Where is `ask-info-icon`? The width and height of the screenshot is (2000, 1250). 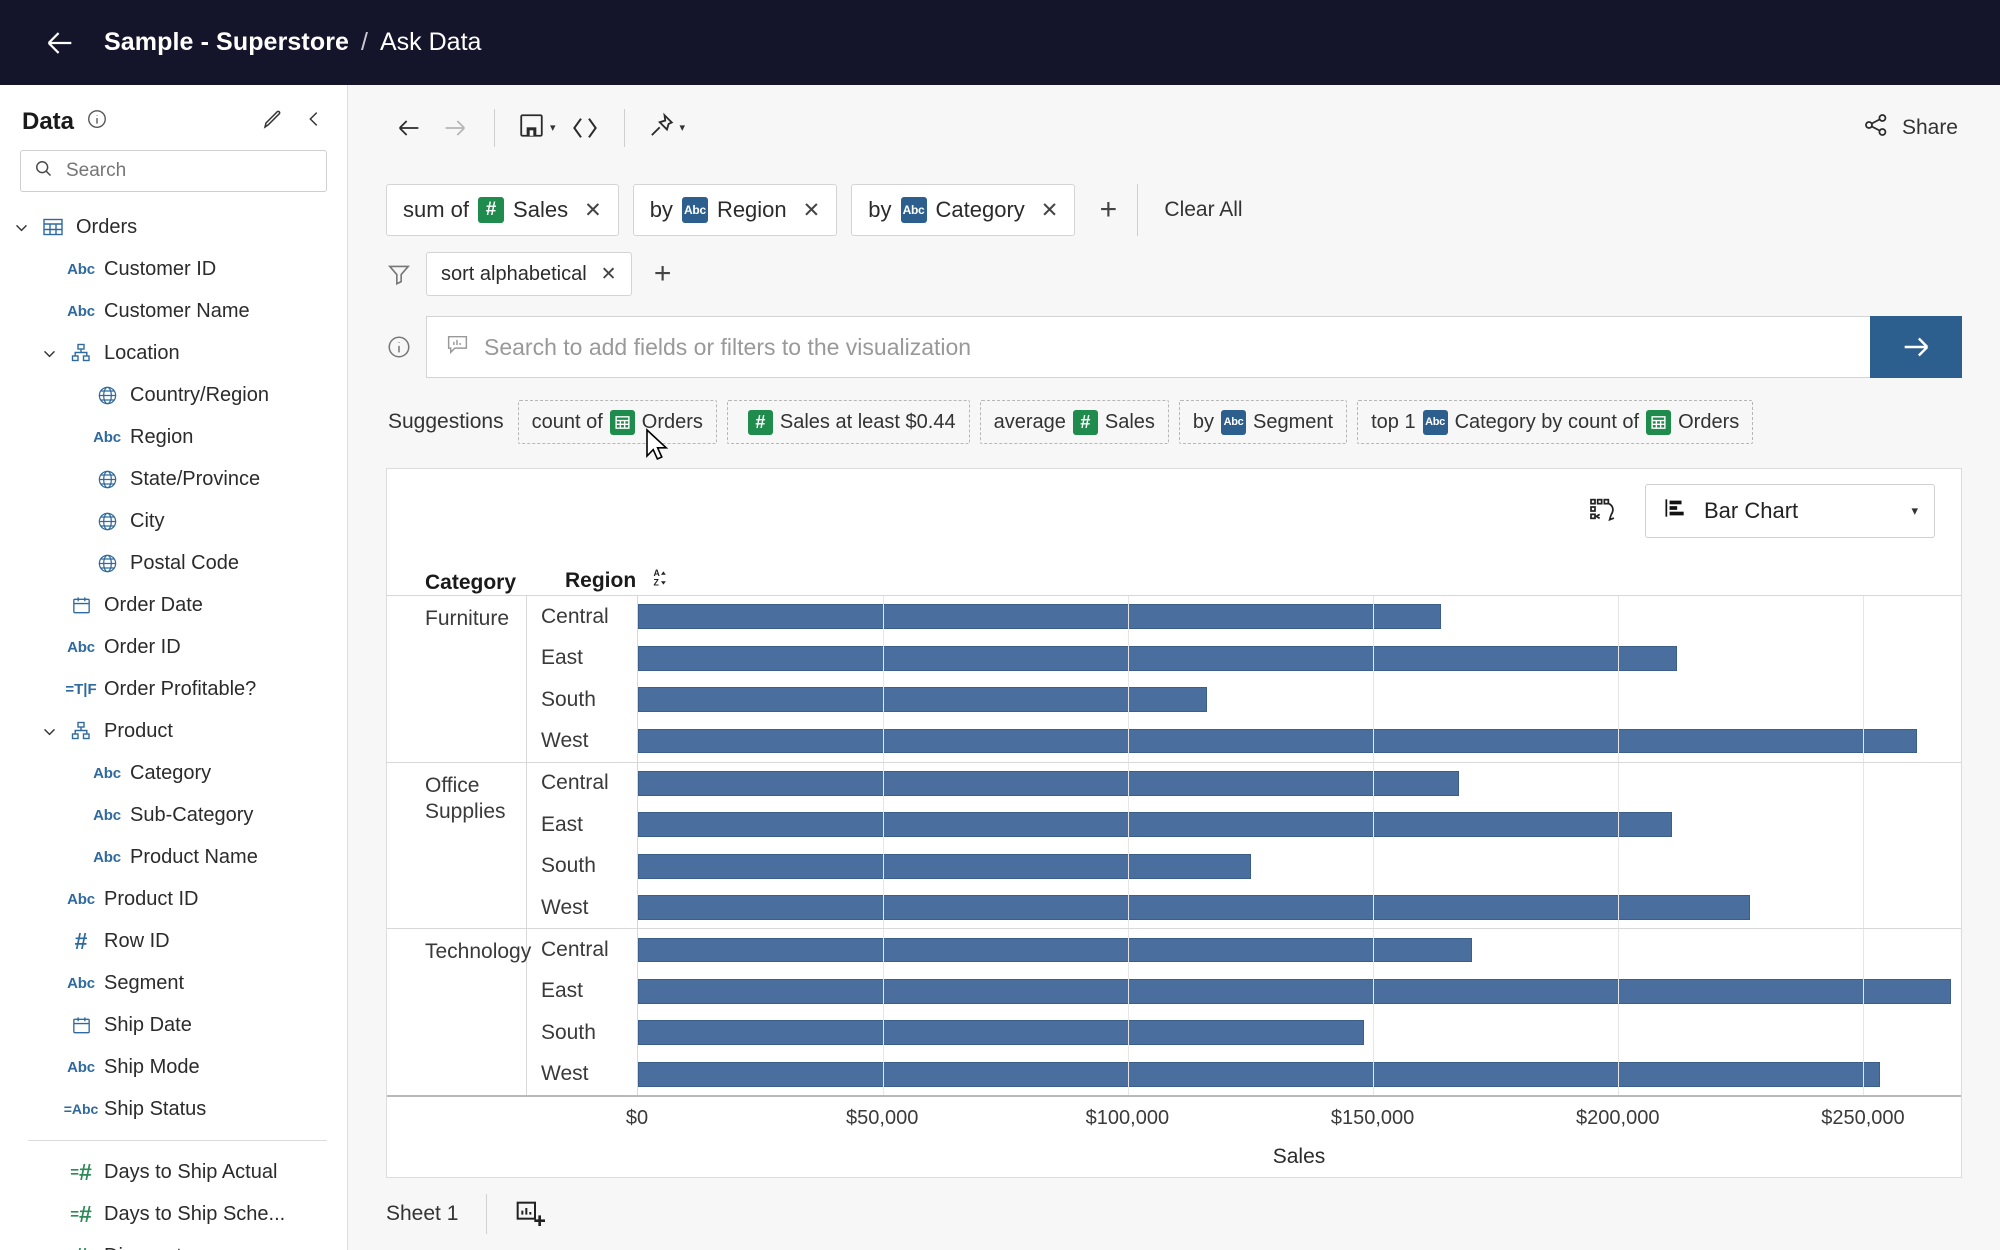 ask-info-icon is located at coordinates (406, 347).